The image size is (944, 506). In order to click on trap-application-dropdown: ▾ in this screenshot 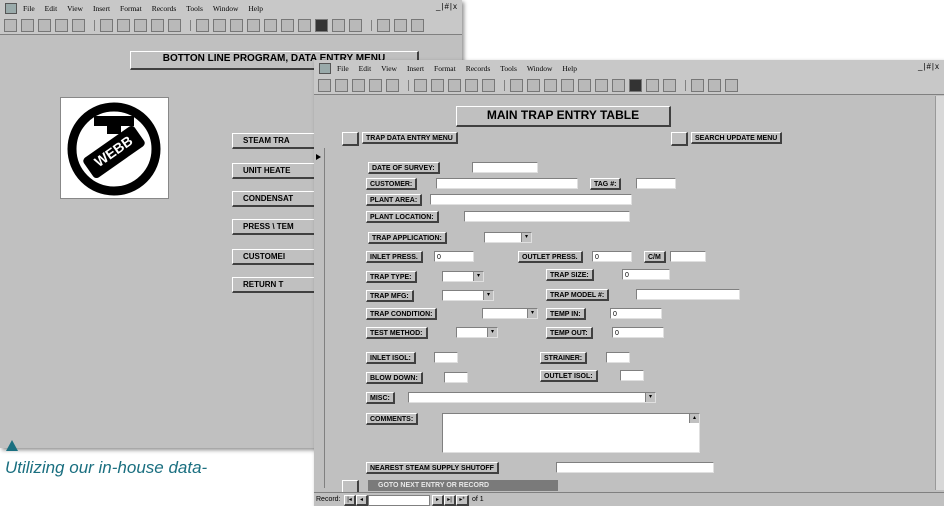, I will do `click(508, 237)`.